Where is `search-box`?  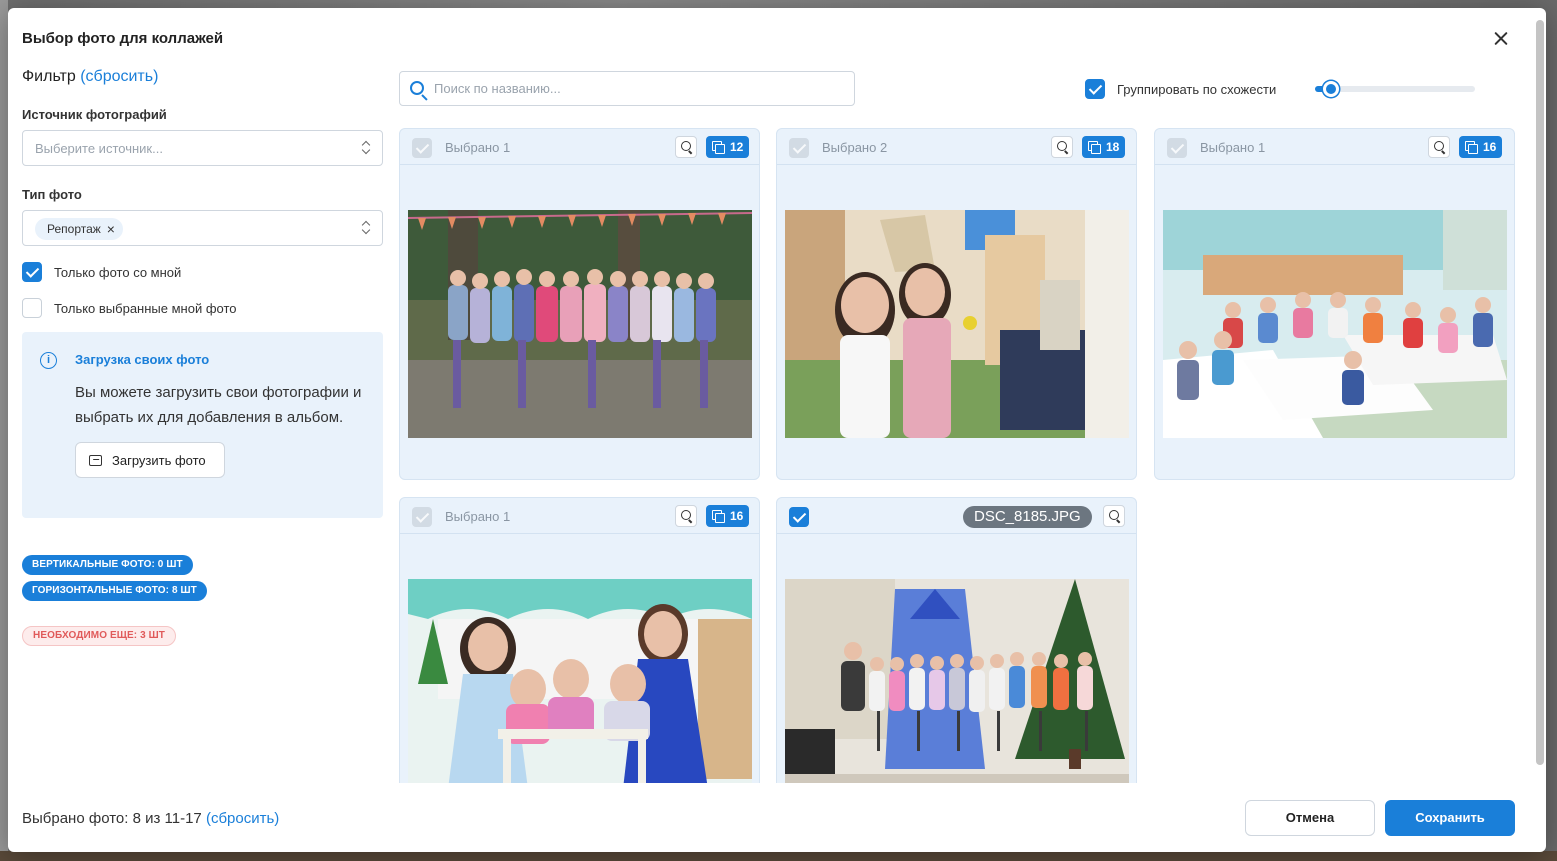
search-box is located at coordinates (627, 88).